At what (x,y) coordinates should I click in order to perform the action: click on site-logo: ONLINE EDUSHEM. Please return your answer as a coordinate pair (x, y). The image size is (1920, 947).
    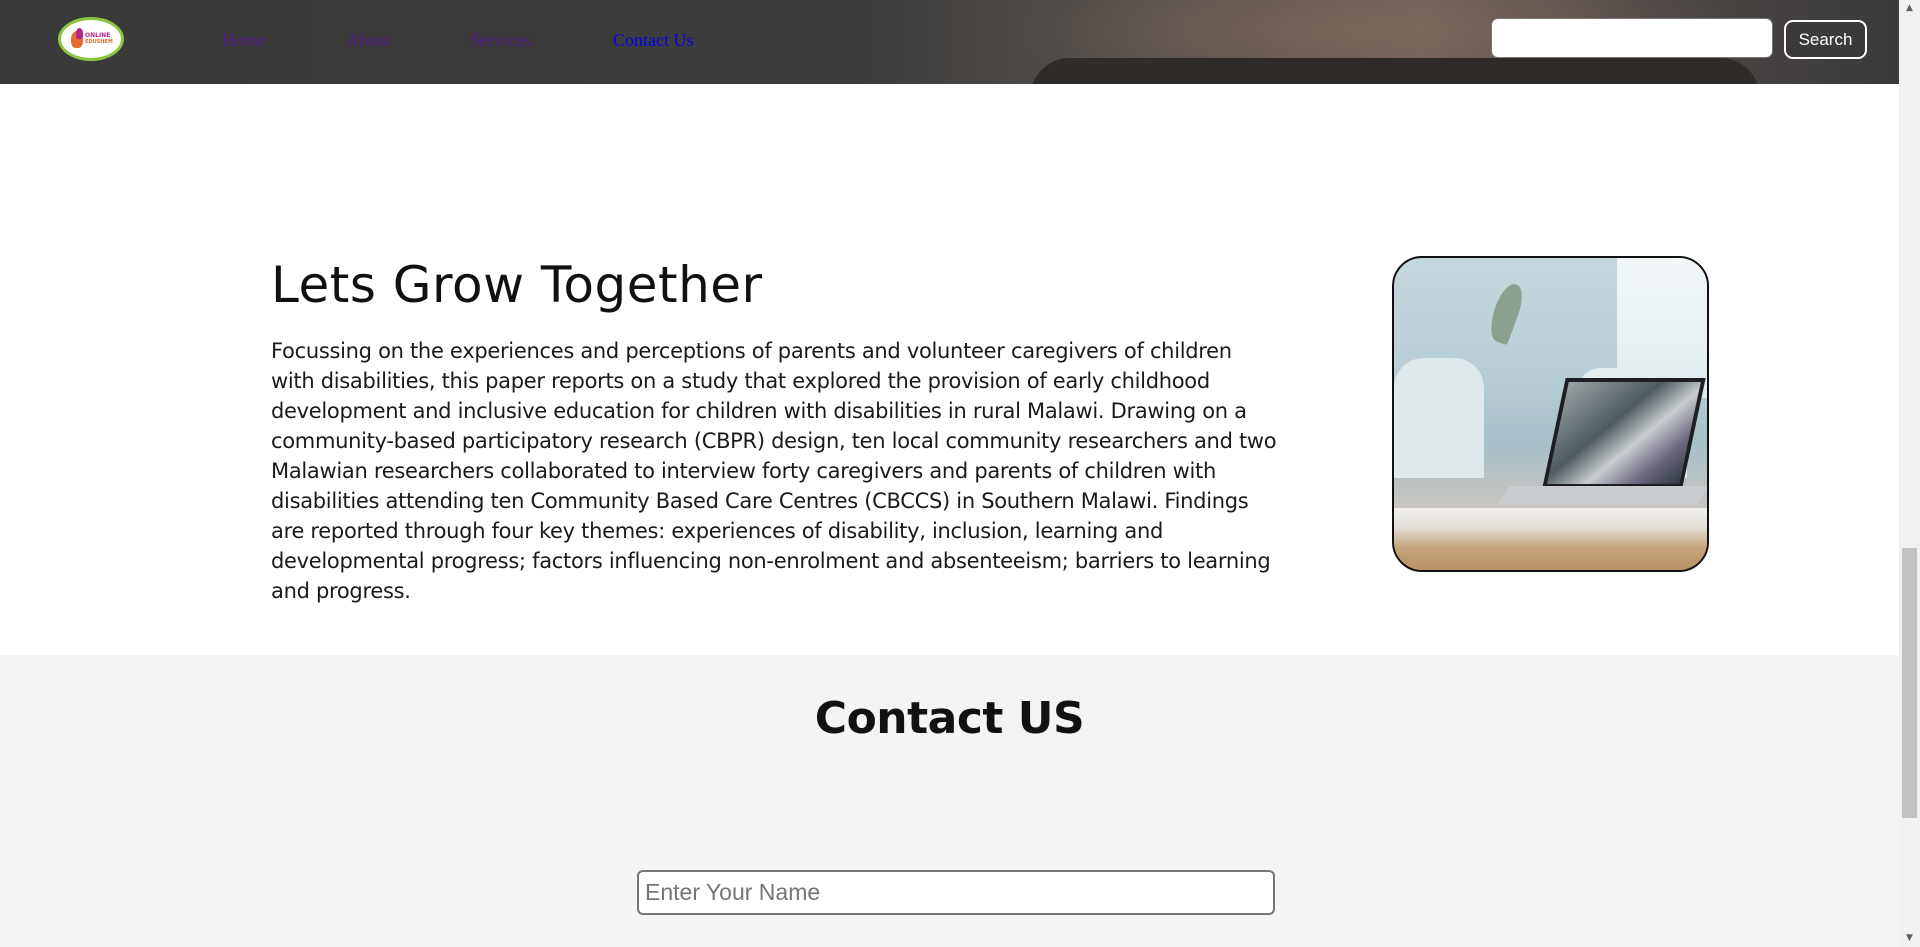
    Looking at the image, I should click on (91, 39).